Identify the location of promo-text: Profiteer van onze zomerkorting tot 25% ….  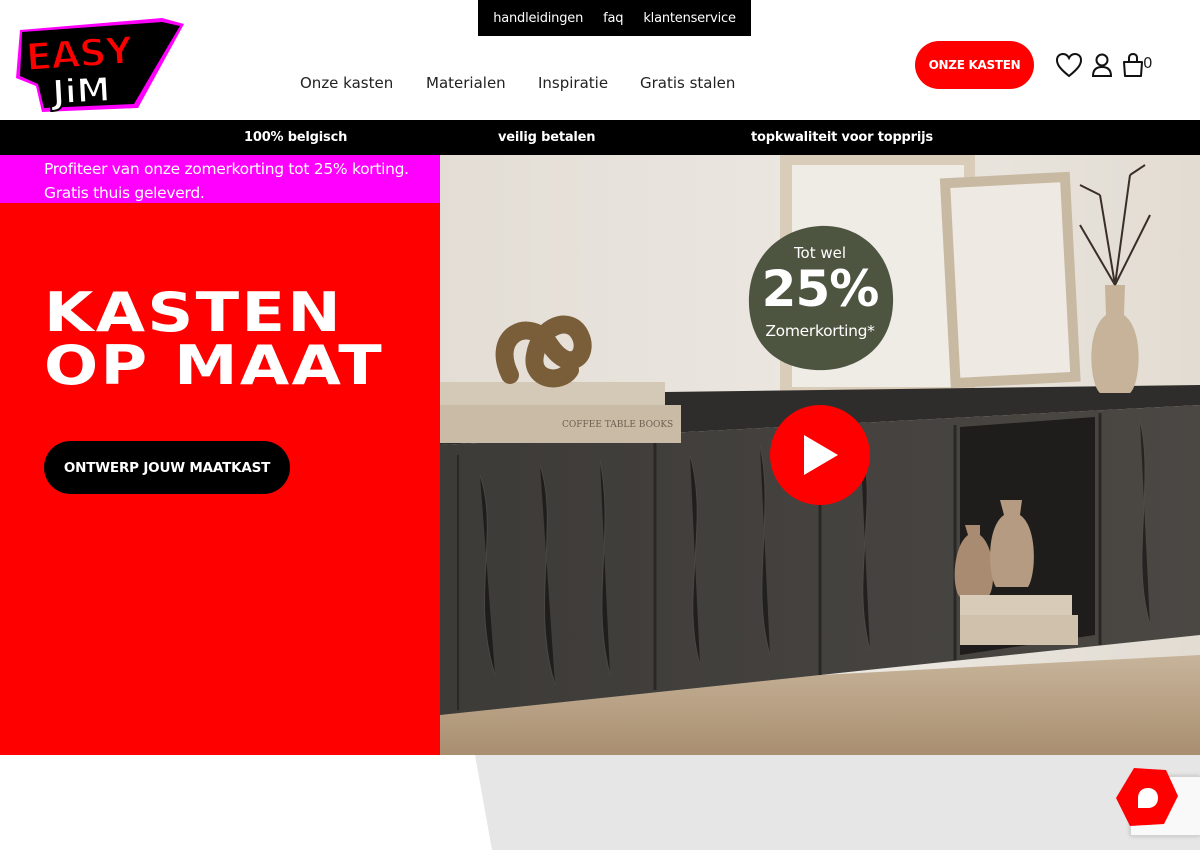
(239, 181).